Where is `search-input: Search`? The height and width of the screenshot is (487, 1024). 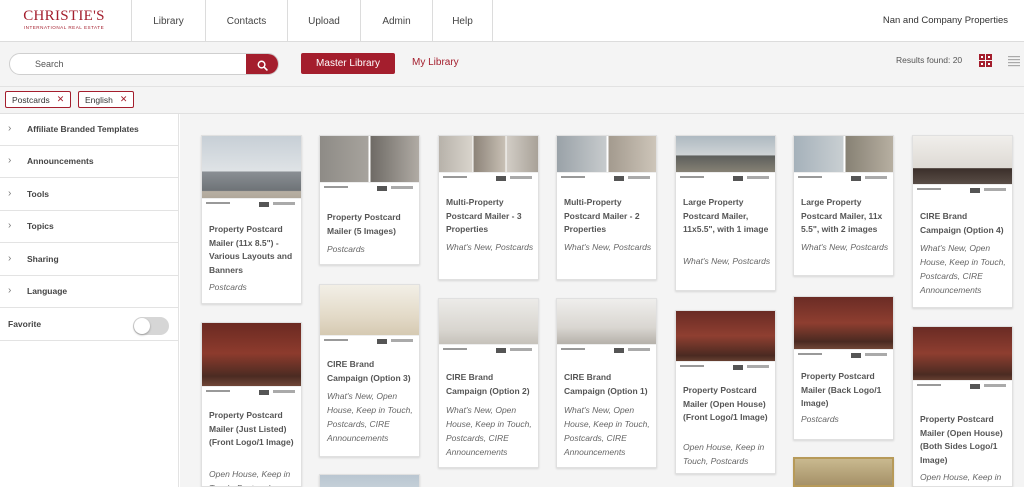
search-input: Search is located at coordinates (49, 64).